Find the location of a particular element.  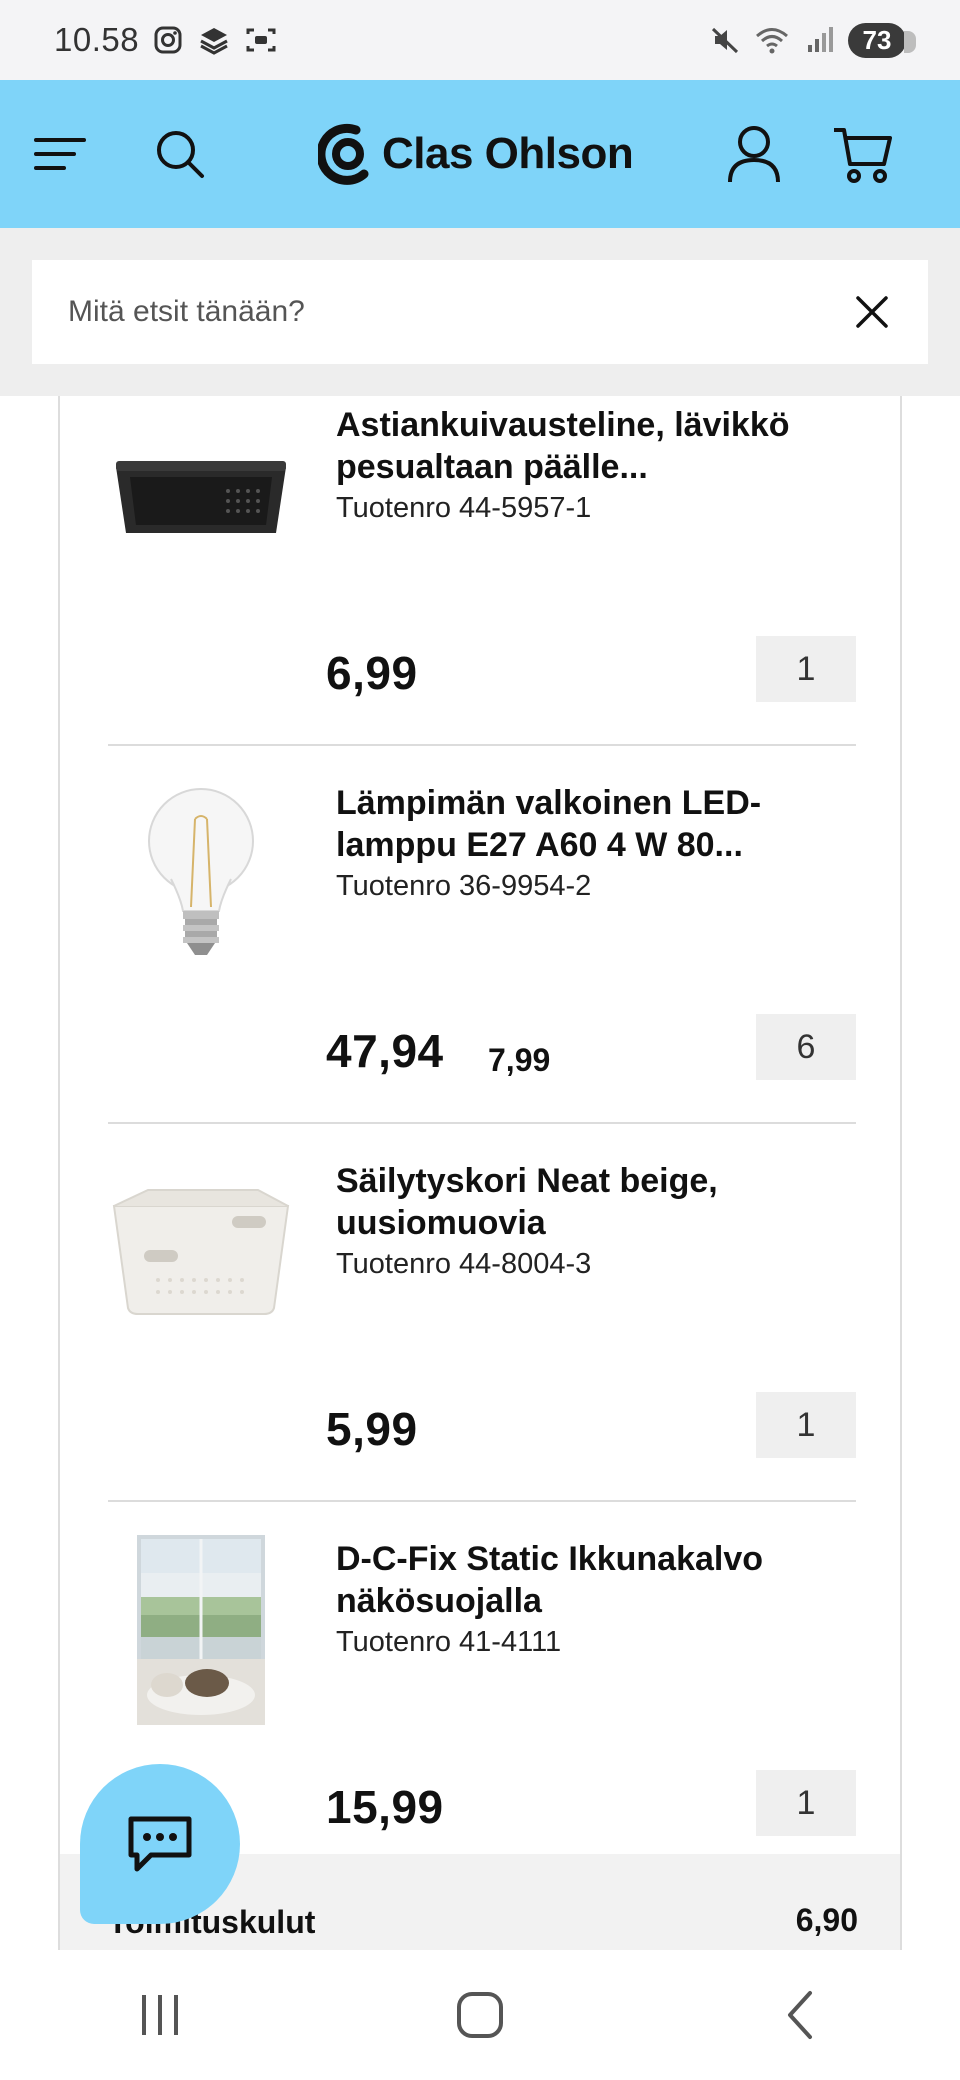

stack-icon is located at coordinates (214, 40).